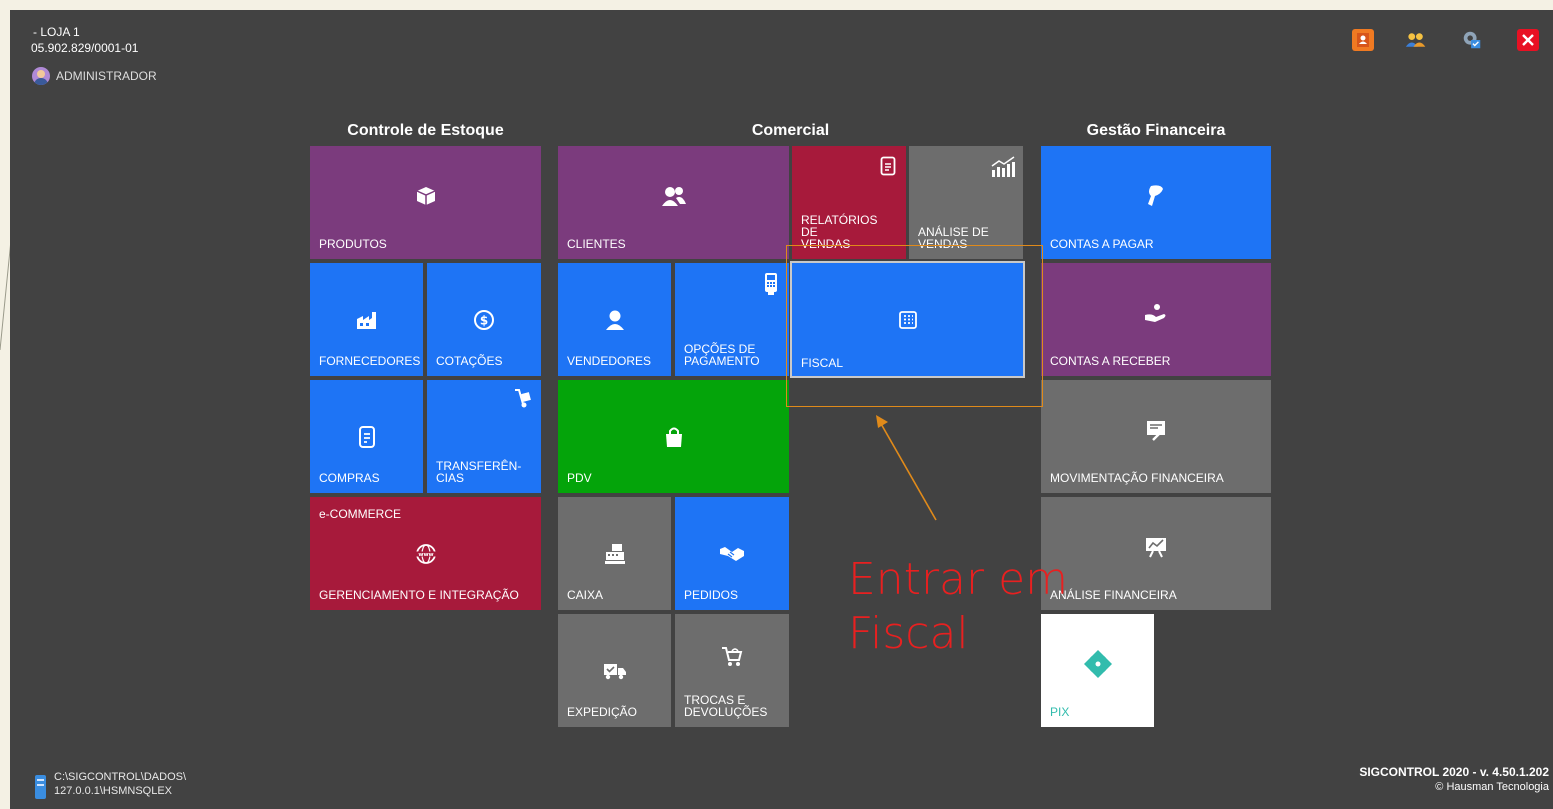  I want to click on tile-produtos: PRODUTOS, so click(425, 202).